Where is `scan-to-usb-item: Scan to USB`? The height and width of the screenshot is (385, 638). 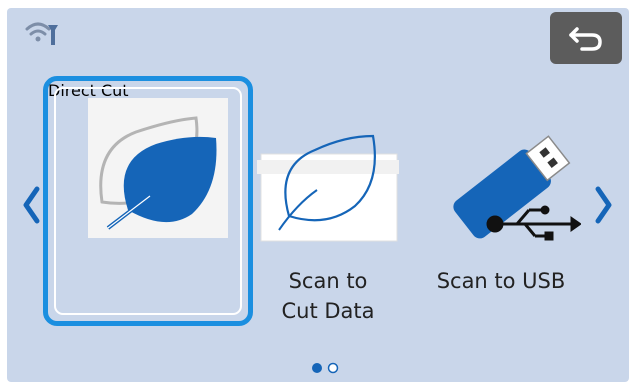
scan-to-usb-item: Scan to USB is located at coordinates (501, 211).